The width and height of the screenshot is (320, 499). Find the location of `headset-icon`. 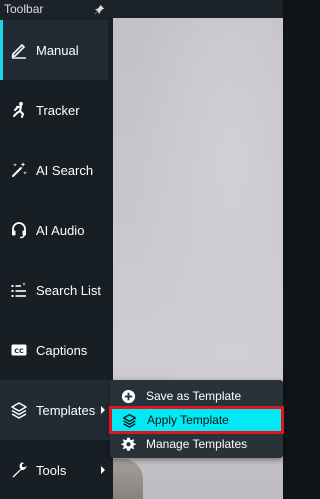

headset-icon is located at coordinates (19, 230).